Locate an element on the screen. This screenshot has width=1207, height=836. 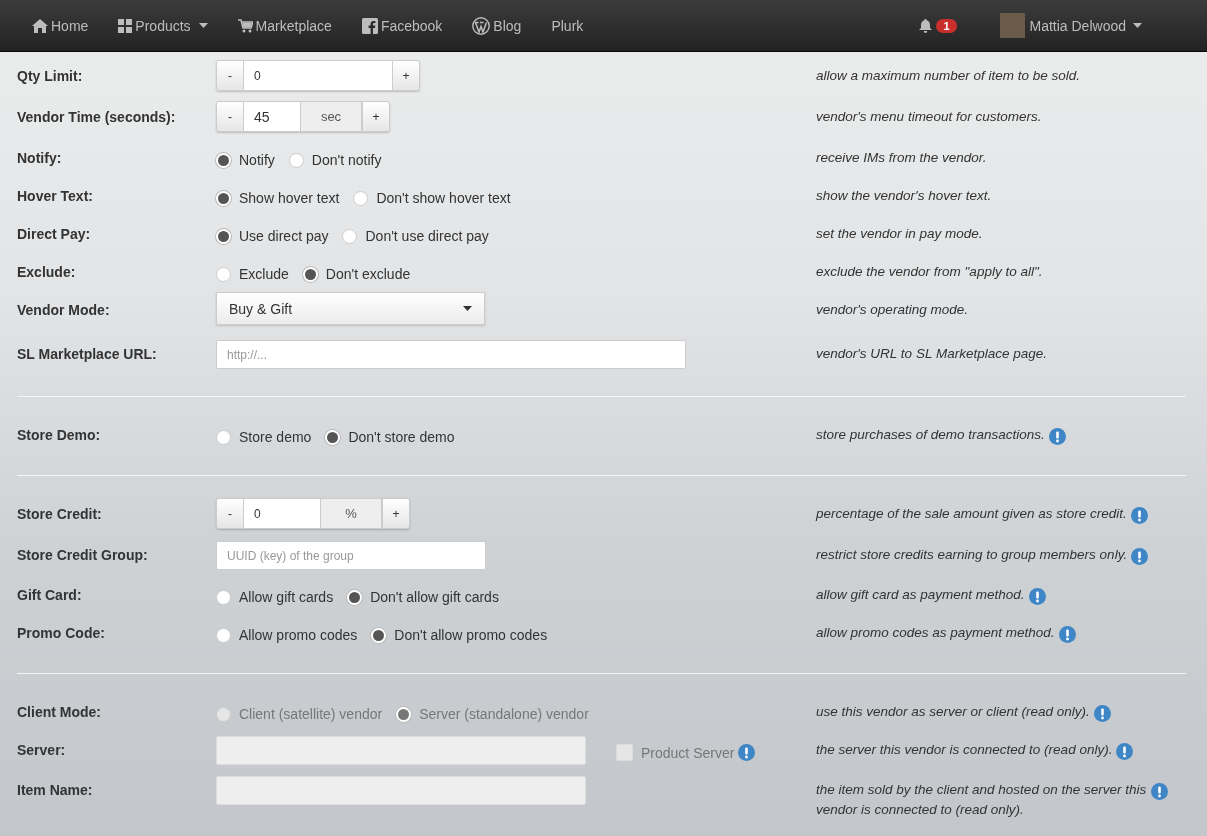
field-description: use this vendor as server or client (read only). is located at coordinates (953, 712).